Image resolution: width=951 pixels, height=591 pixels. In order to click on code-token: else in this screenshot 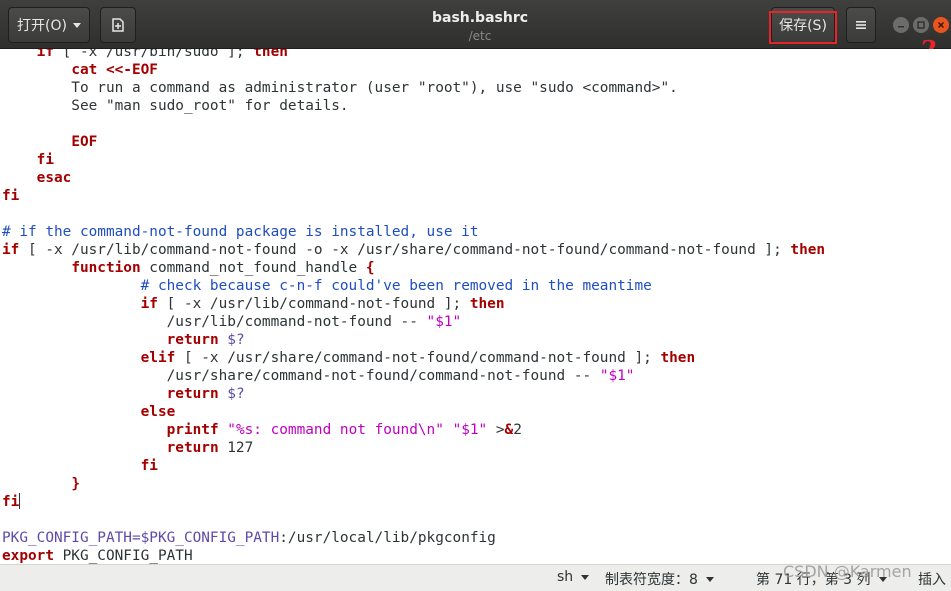, I will do `click(158, 412)`.